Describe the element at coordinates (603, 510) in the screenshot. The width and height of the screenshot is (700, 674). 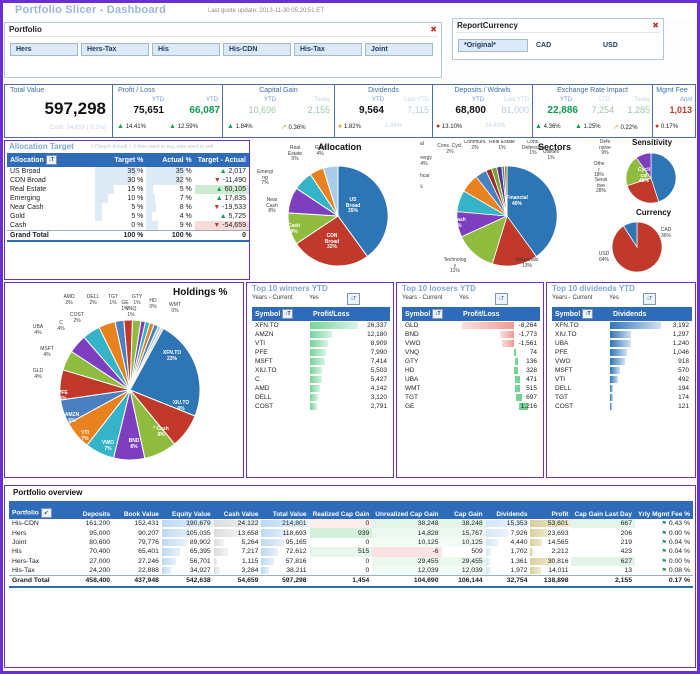
I see `col-cap-gain-last-day: Cap Gain Last Day` at that location.